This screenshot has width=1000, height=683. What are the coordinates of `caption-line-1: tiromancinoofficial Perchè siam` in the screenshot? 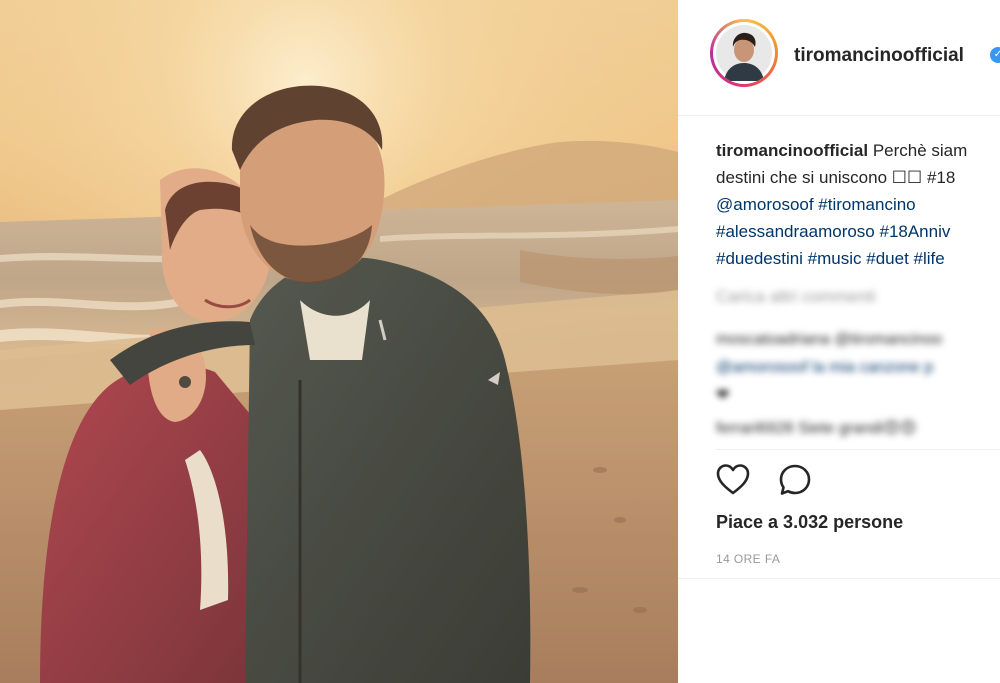 It's located at (858, 150).